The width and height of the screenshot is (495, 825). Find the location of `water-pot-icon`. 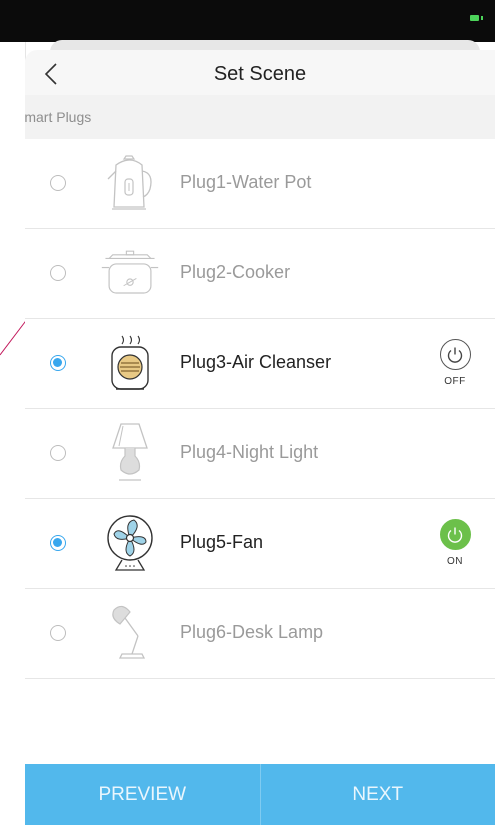

water-pot-icon is located at coordinates (130, 183).